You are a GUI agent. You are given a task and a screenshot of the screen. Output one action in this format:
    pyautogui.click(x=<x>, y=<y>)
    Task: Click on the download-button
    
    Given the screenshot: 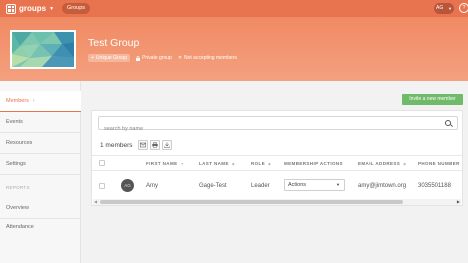 What is the action you would take?
    pyautogui.click(x=167, y=145)
    